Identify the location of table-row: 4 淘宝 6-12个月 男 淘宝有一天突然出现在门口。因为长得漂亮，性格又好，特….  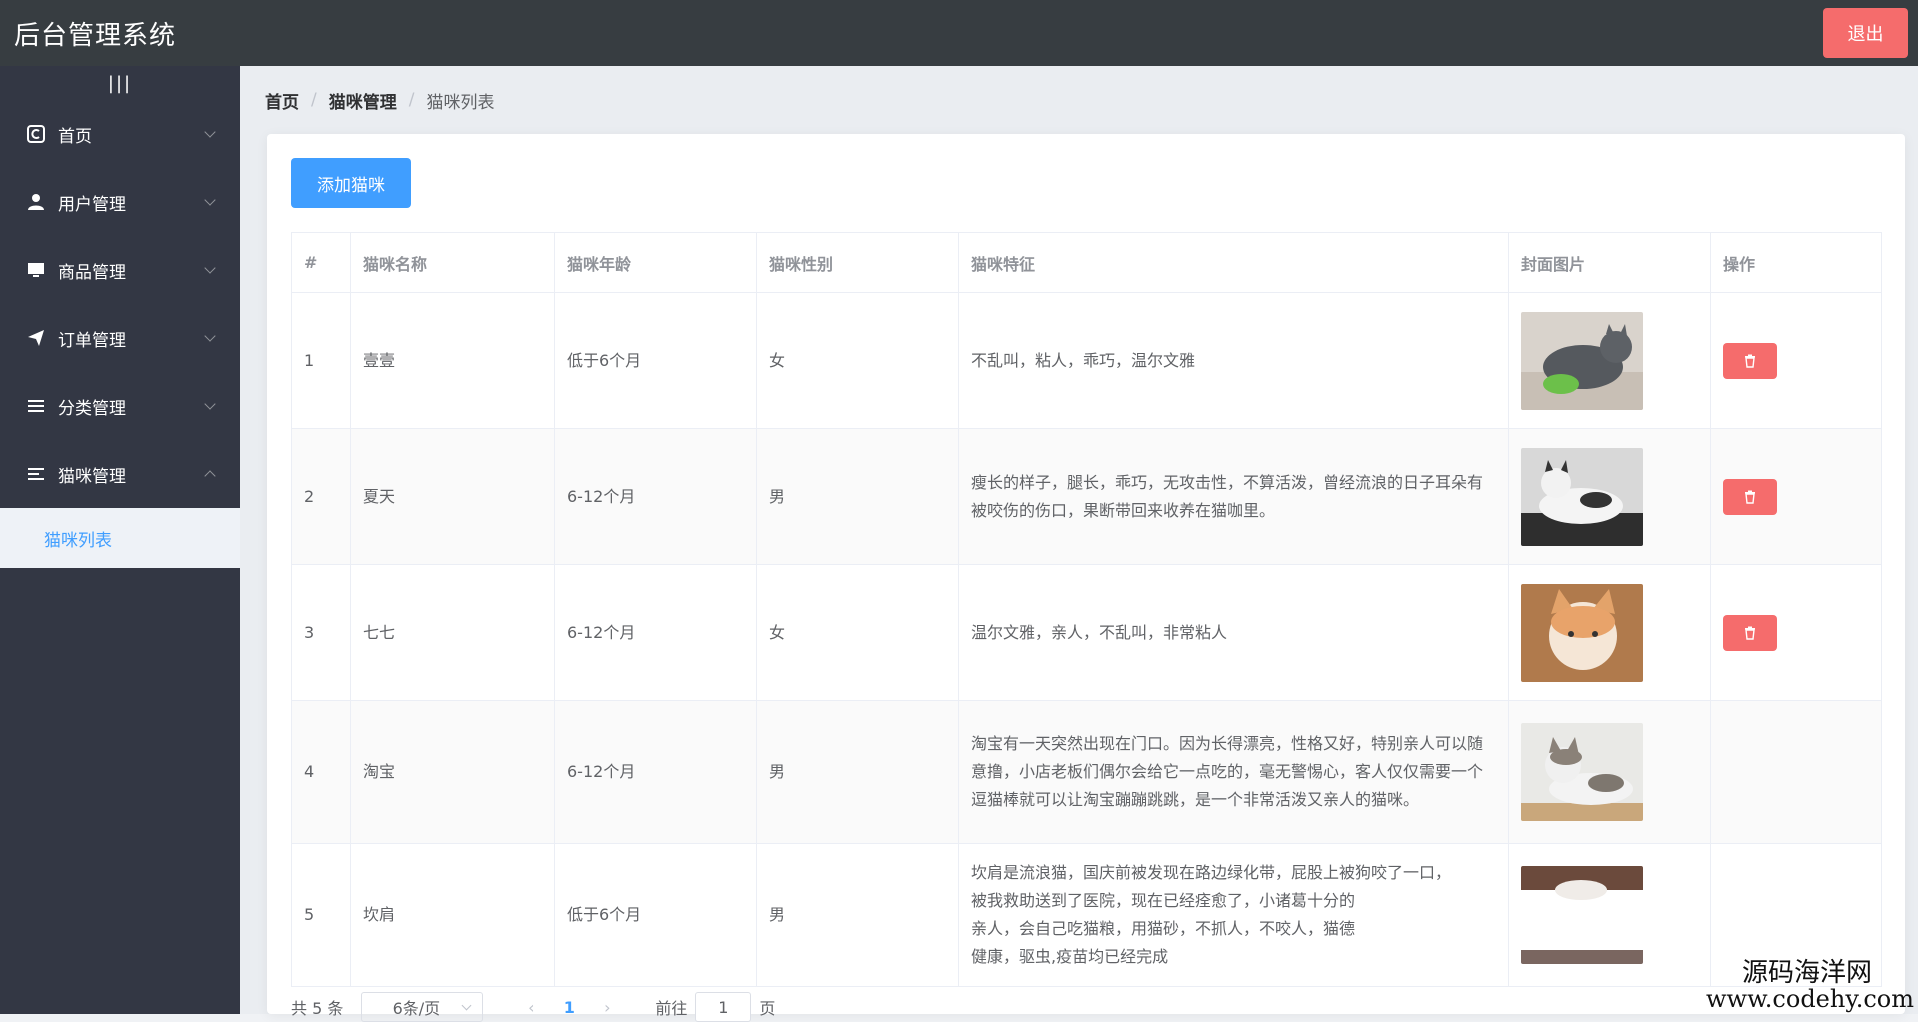
(1087, 772).